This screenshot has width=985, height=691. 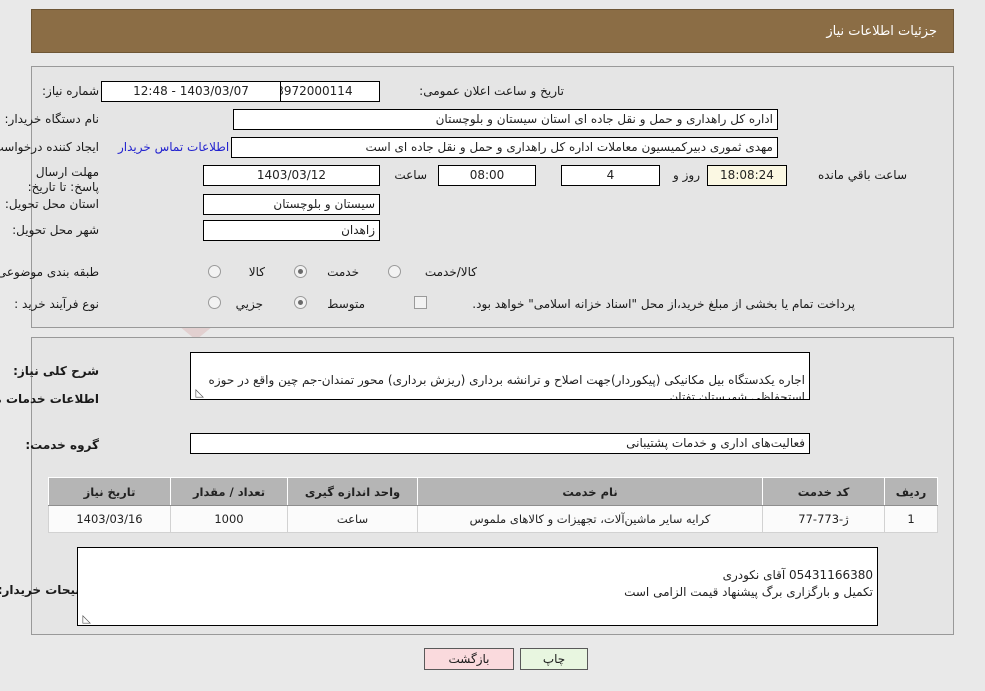 What do you see at coordinates (62, 445) in the screenshot?
I see `service-group-label: گروه خدمت:` at bounding box center [62, 445].